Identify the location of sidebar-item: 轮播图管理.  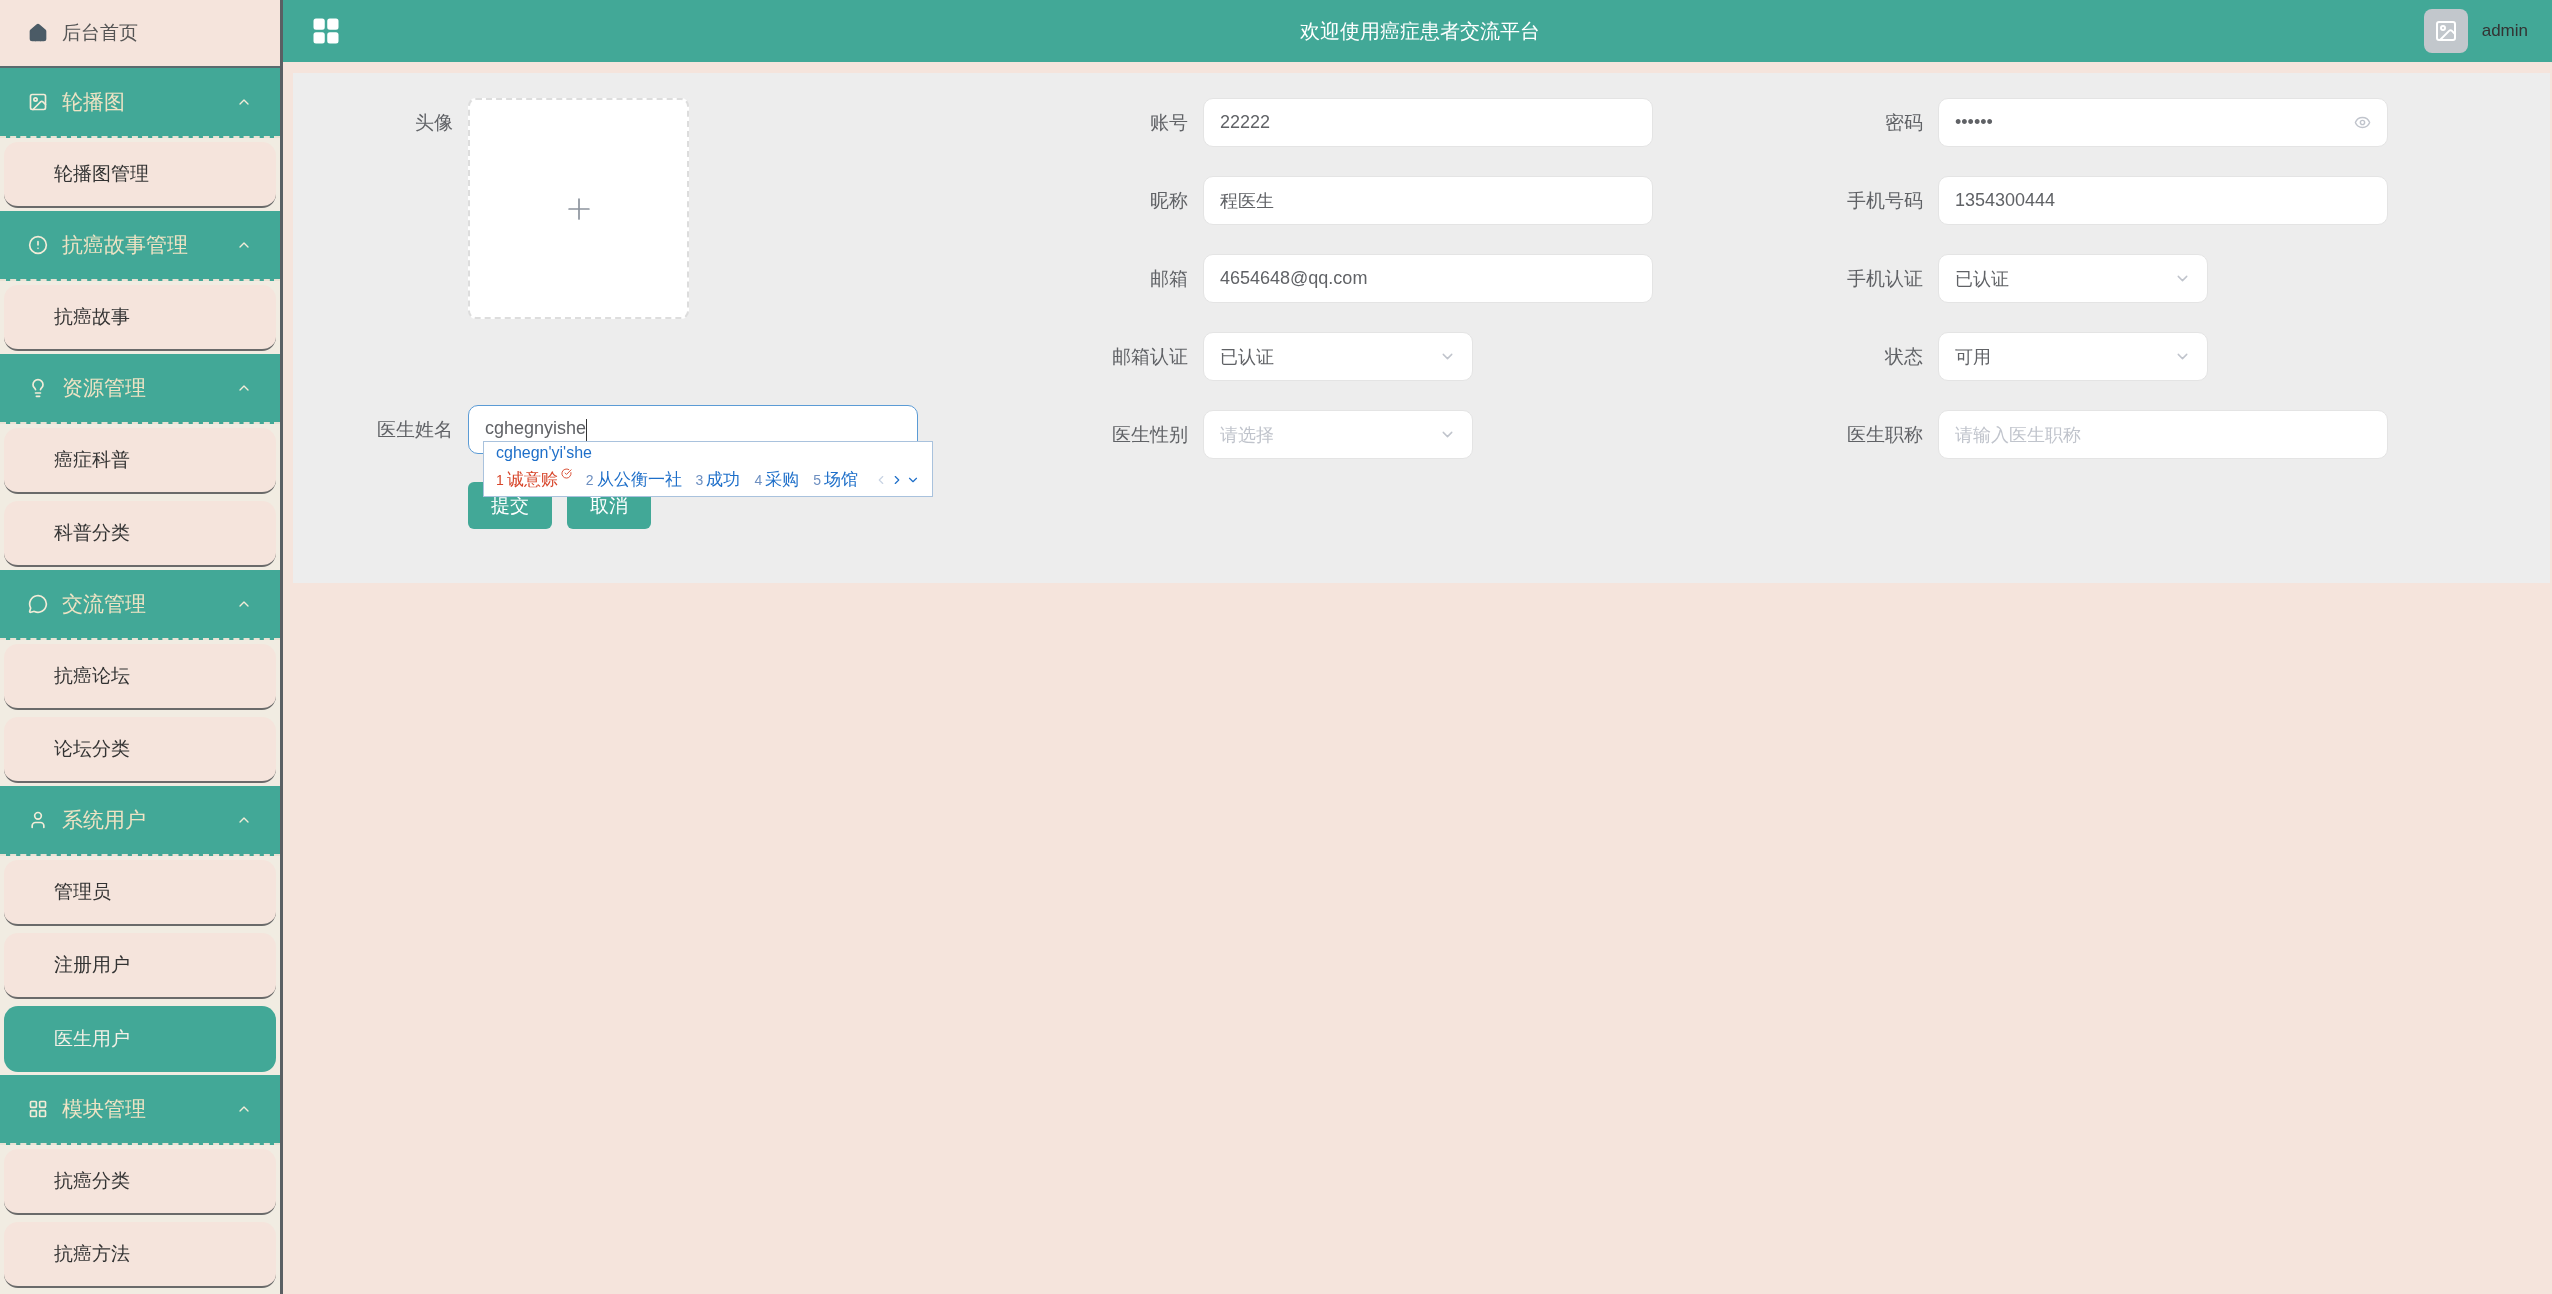
(140, 175).